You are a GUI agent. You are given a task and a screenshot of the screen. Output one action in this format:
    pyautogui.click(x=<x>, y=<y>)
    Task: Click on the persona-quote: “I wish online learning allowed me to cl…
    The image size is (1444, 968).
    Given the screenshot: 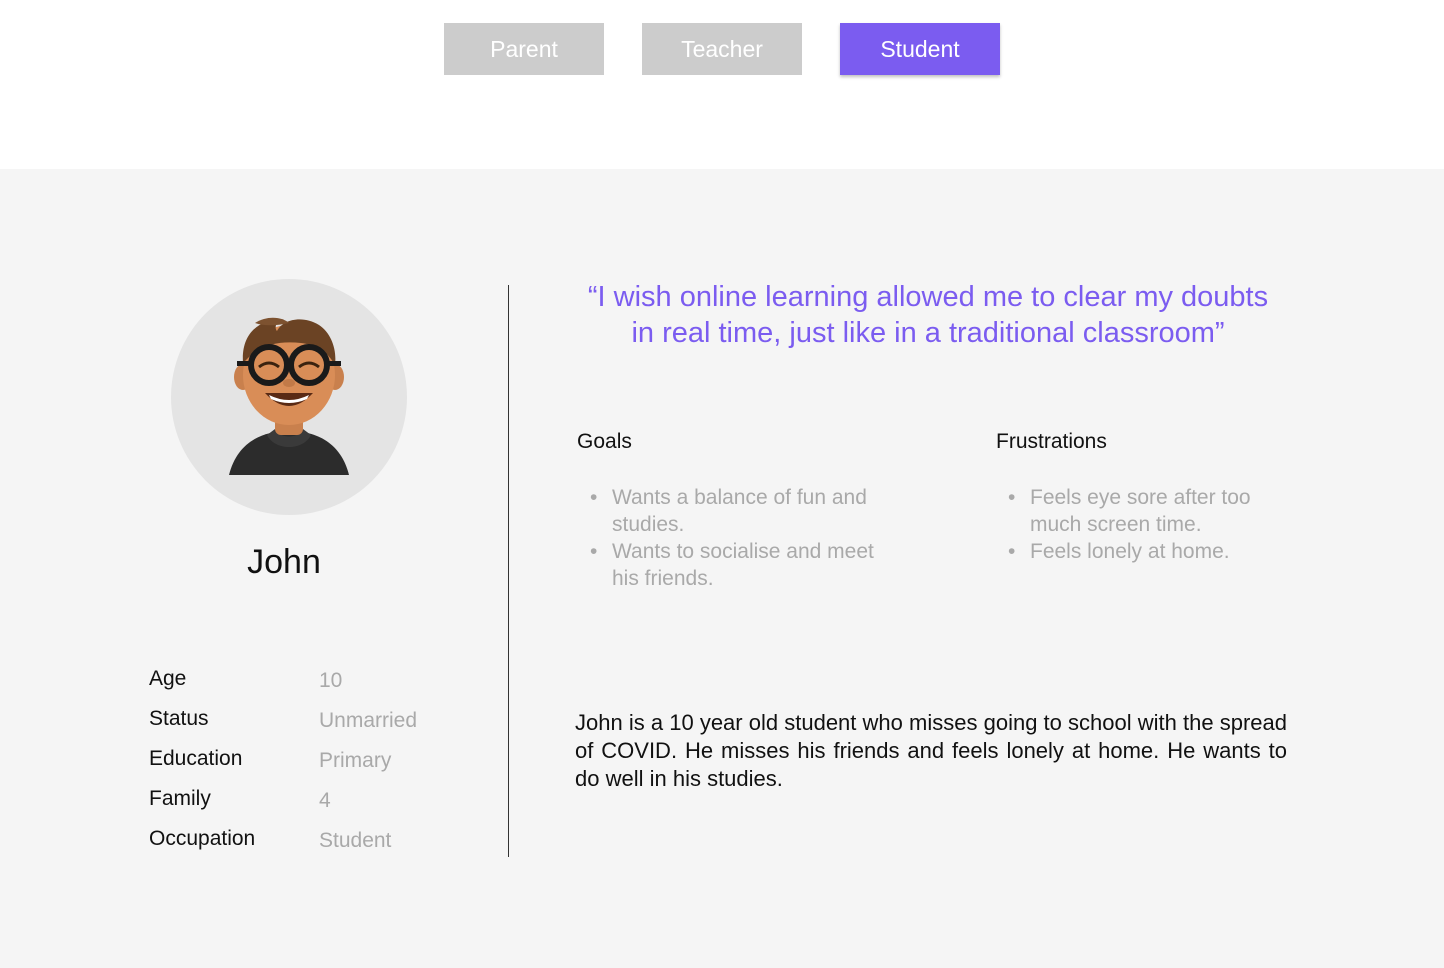 What is the action you would take?
    pyautogui.click(x=928, y=315)
    